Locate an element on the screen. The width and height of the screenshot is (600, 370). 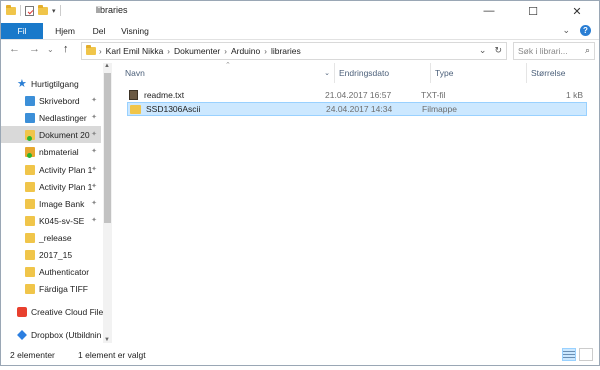
nav-item-release: _release is located at coordinates (63, 237).